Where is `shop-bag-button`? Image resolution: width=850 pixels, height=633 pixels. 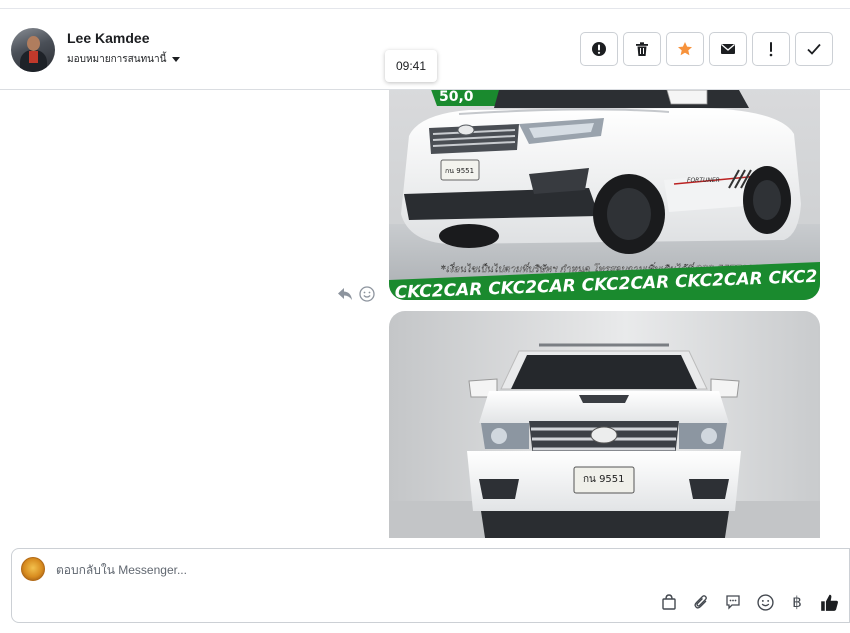
shop-bag-button is located at coordinates (669, 602).